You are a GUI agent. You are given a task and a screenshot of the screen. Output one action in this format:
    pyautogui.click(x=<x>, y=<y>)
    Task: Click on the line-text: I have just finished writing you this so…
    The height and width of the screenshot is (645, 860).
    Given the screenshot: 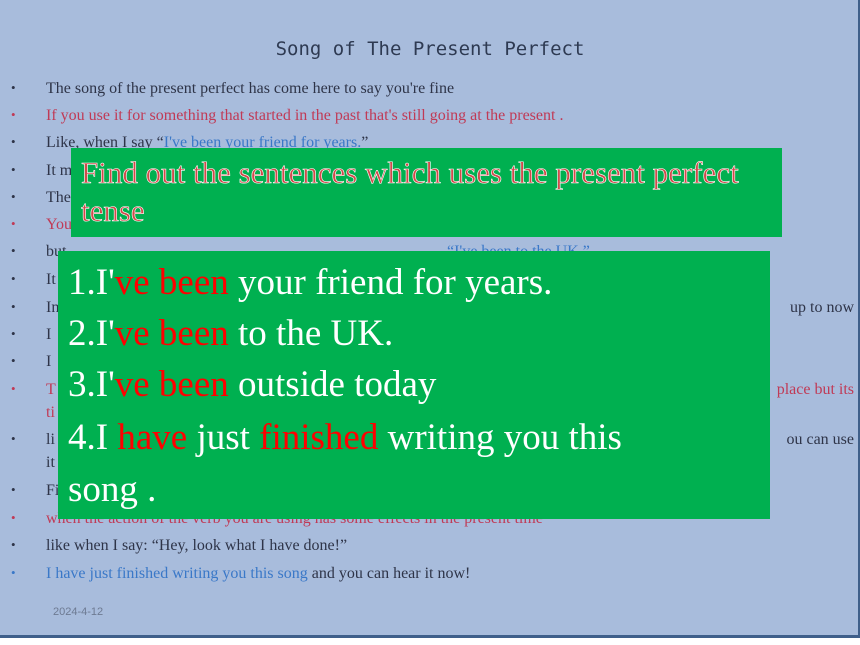 What is the action you would take?
    pyautogui.click(x=177, y=573)
    